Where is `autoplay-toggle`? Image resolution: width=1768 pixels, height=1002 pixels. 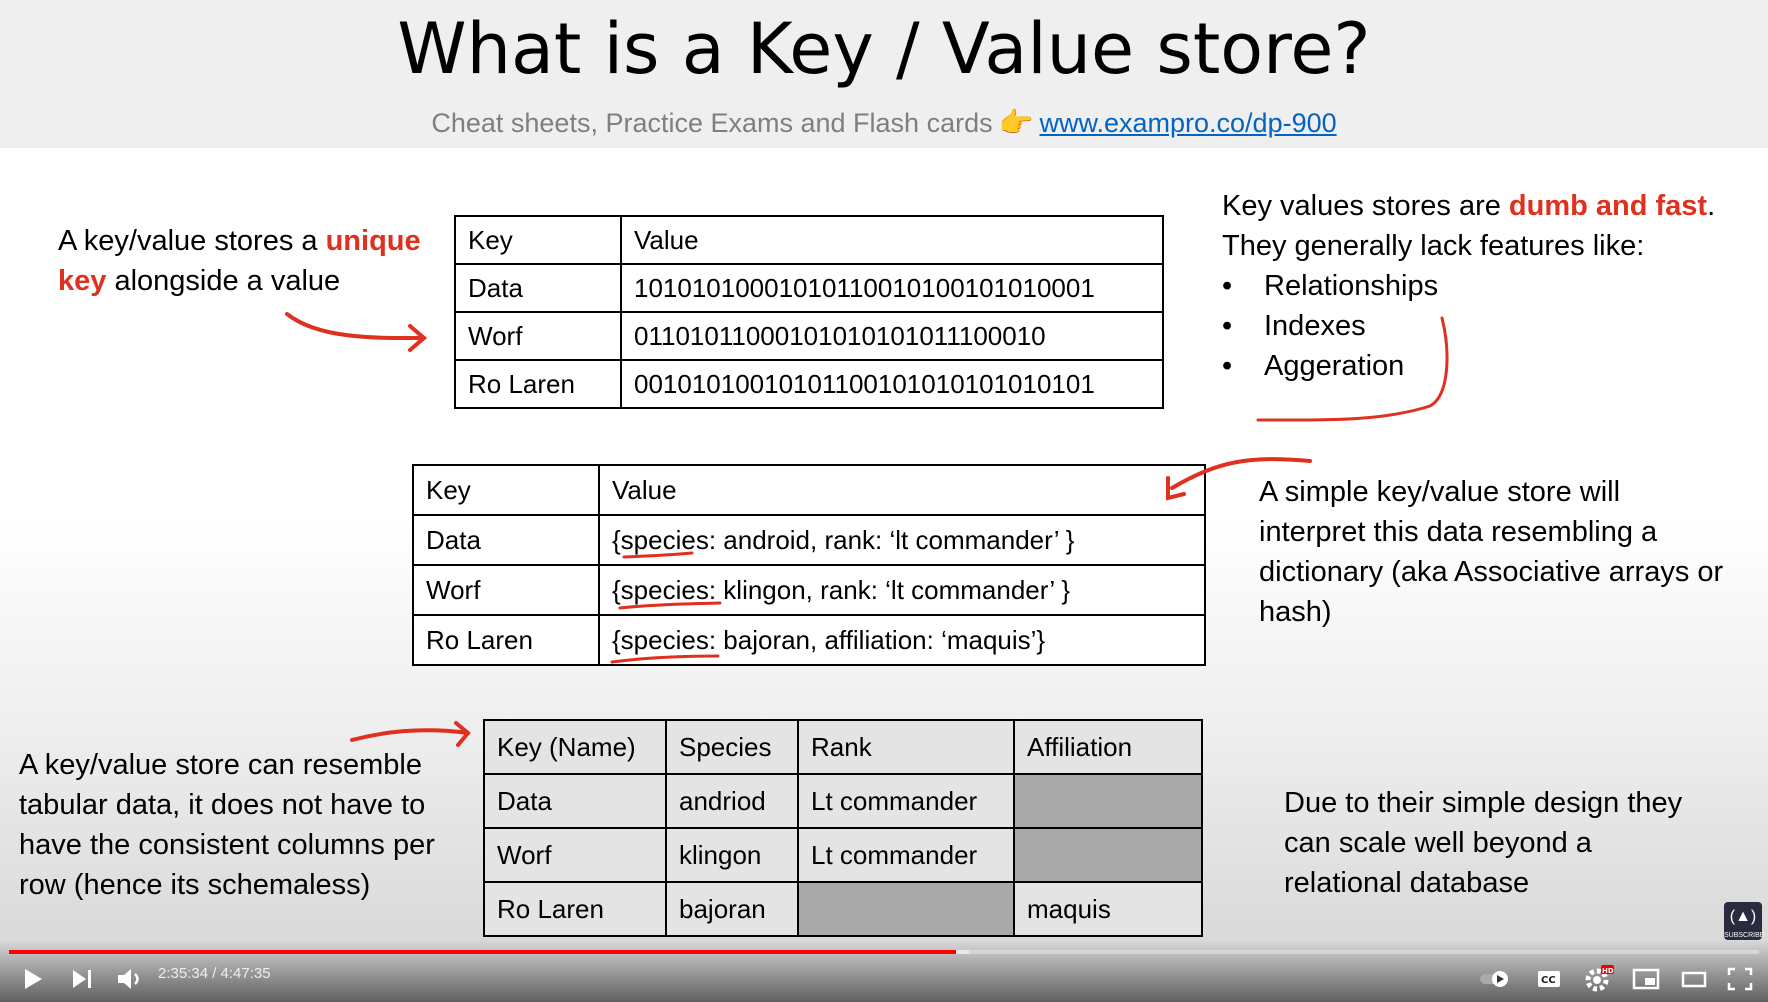 autoplay-toggle is located at coordinates (1496, 979).